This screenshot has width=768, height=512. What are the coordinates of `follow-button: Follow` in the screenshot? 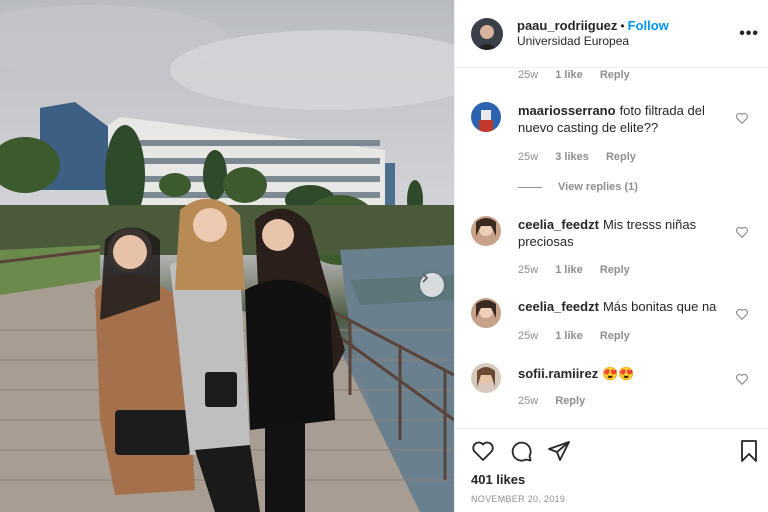 It's located at (648, 25).